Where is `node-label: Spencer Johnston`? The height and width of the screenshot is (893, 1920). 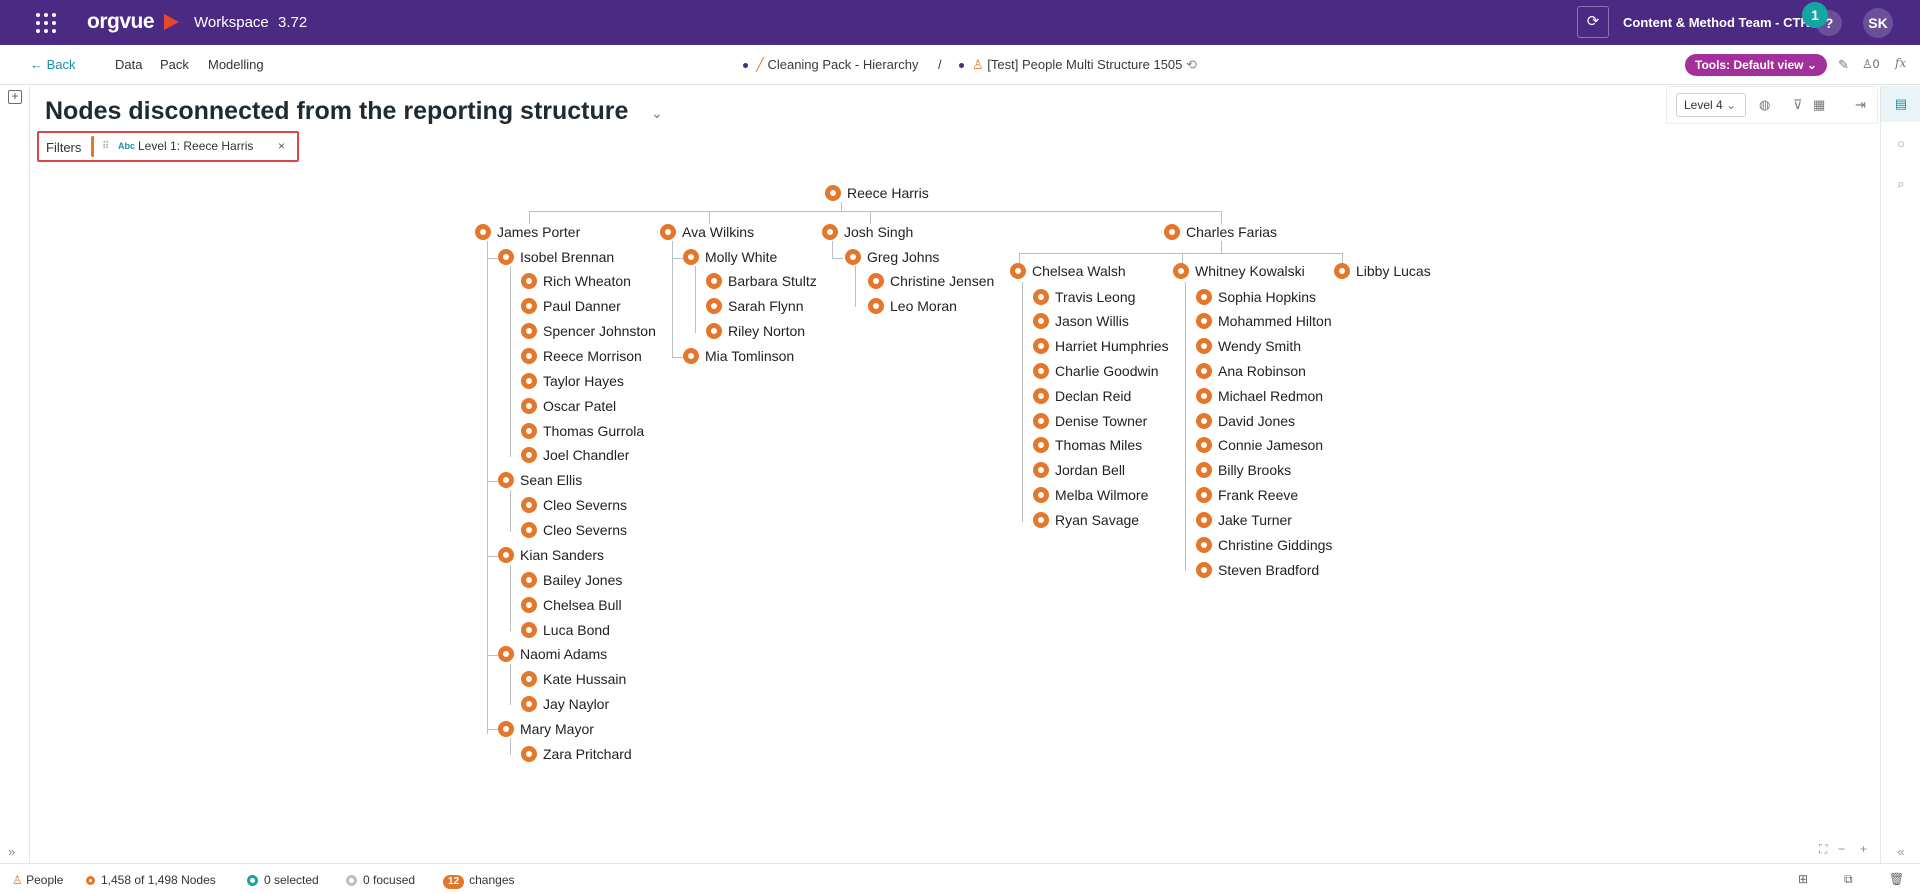
node-label: Spencer Johnston is located at coordinates (599, 331).